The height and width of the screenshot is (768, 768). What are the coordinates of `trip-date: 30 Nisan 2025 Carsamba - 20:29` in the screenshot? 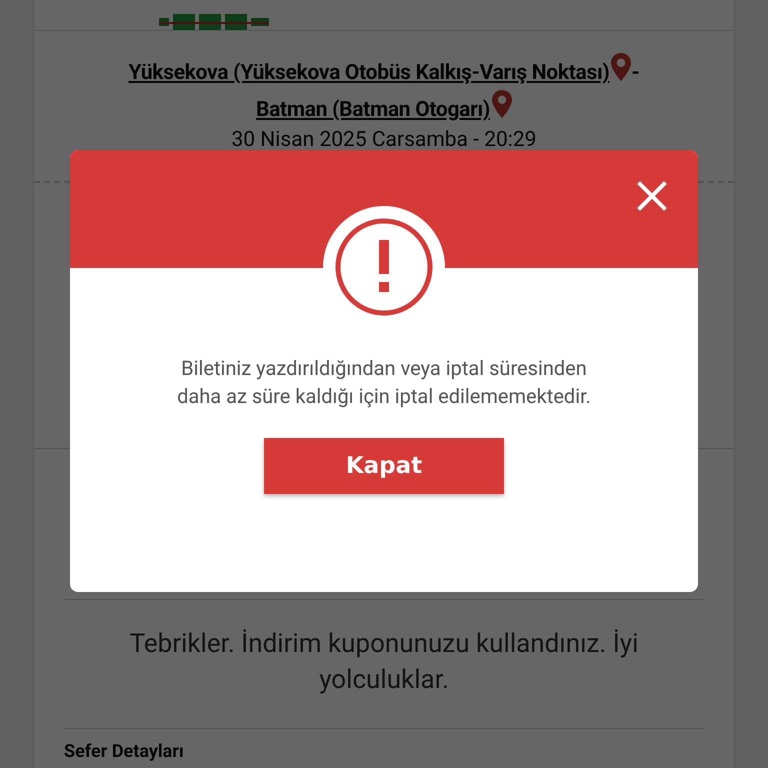 It's located at (384, 140).